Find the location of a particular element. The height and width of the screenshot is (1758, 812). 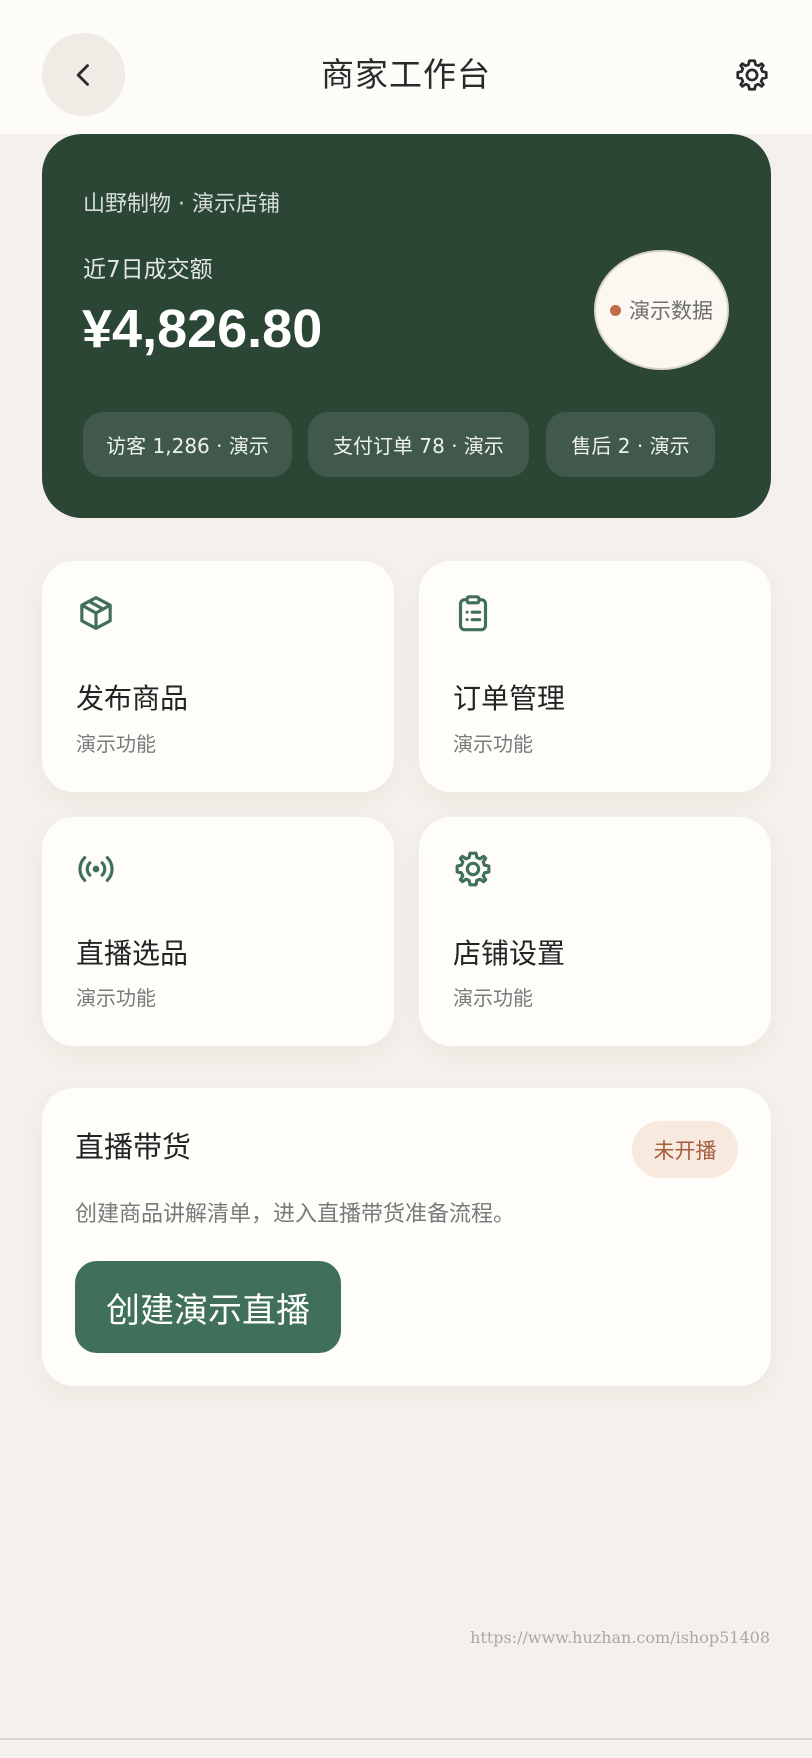

demo-data-badge: 演示数据 is located at coordinates (661, 310).